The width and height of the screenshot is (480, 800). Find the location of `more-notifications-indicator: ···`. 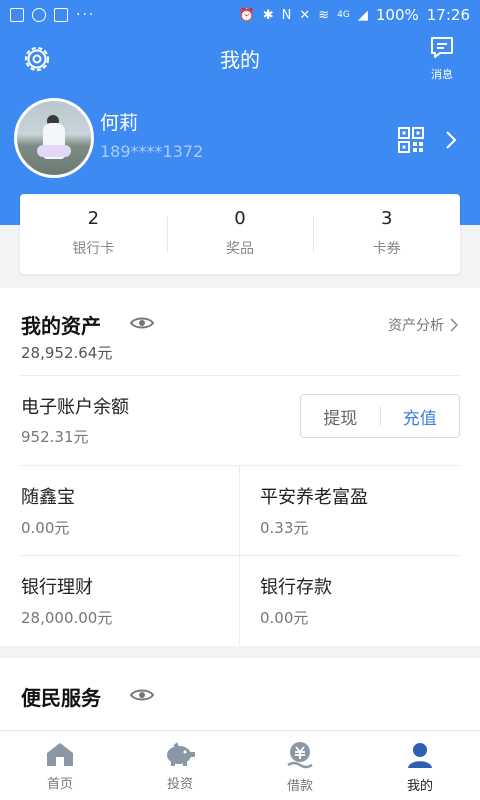

more-notifications-indicator: ··· is located at coordinates (86, 15).